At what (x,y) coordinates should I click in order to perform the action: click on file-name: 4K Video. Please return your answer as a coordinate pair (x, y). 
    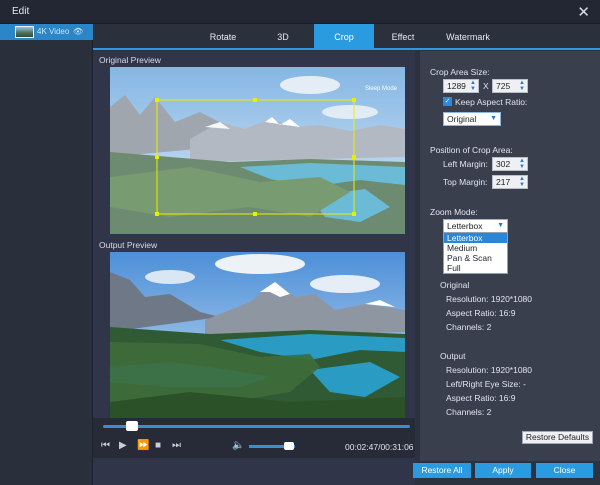
    Looking at the image, I should click on (53, 31).